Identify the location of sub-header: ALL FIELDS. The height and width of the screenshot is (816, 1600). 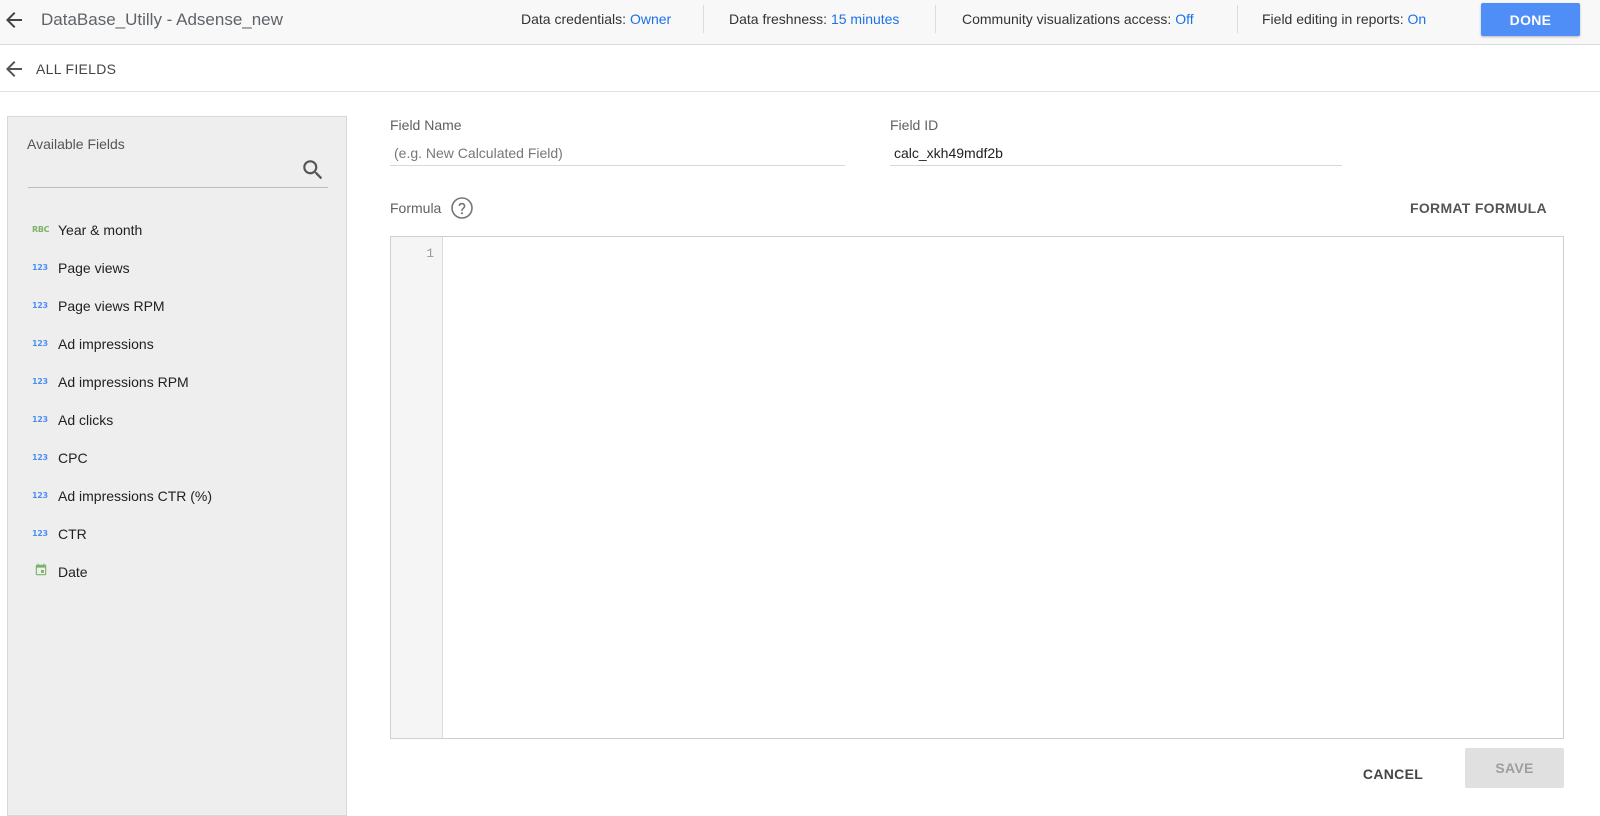
(800, 68).